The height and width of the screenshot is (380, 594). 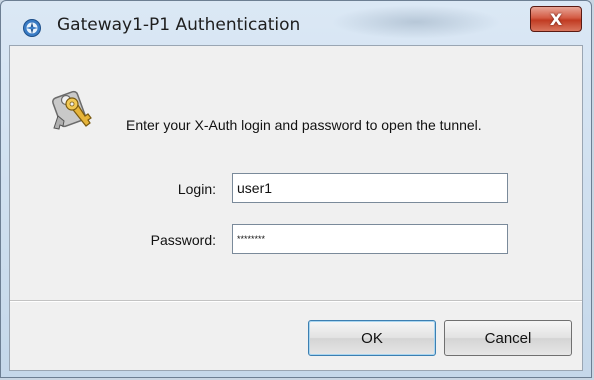 What do you see at coordinates (32, 28) in the screenshot?
I see `gateway-app-icon` at bounding box center [32, 28].